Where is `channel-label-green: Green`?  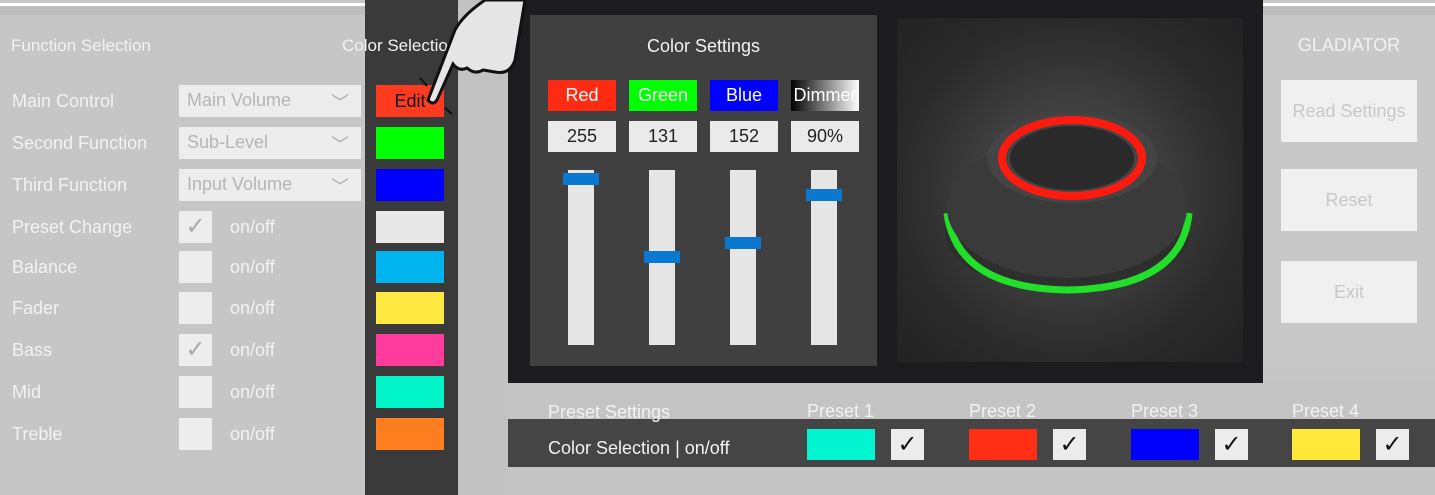
channel-label-green: Green is located at coordinates (663, 95).